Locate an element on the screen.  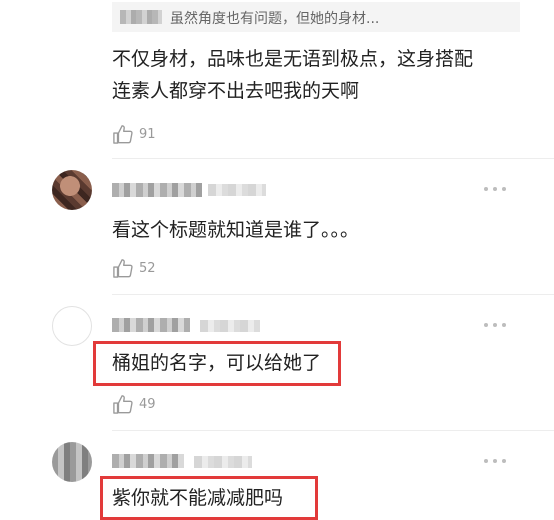
like-button: 49 is located at coordinates (134, 404).